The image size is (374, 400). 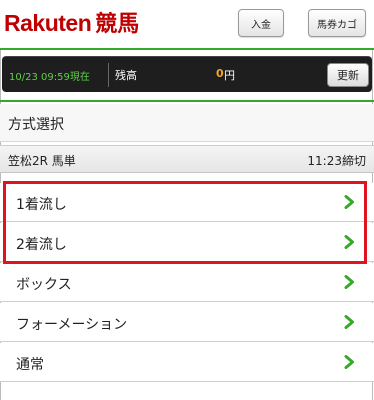 What do you see at coordinates (41, 205) in the screenshot?
I see `list-item-label: 1着流し` at bounding box center [41, 205].